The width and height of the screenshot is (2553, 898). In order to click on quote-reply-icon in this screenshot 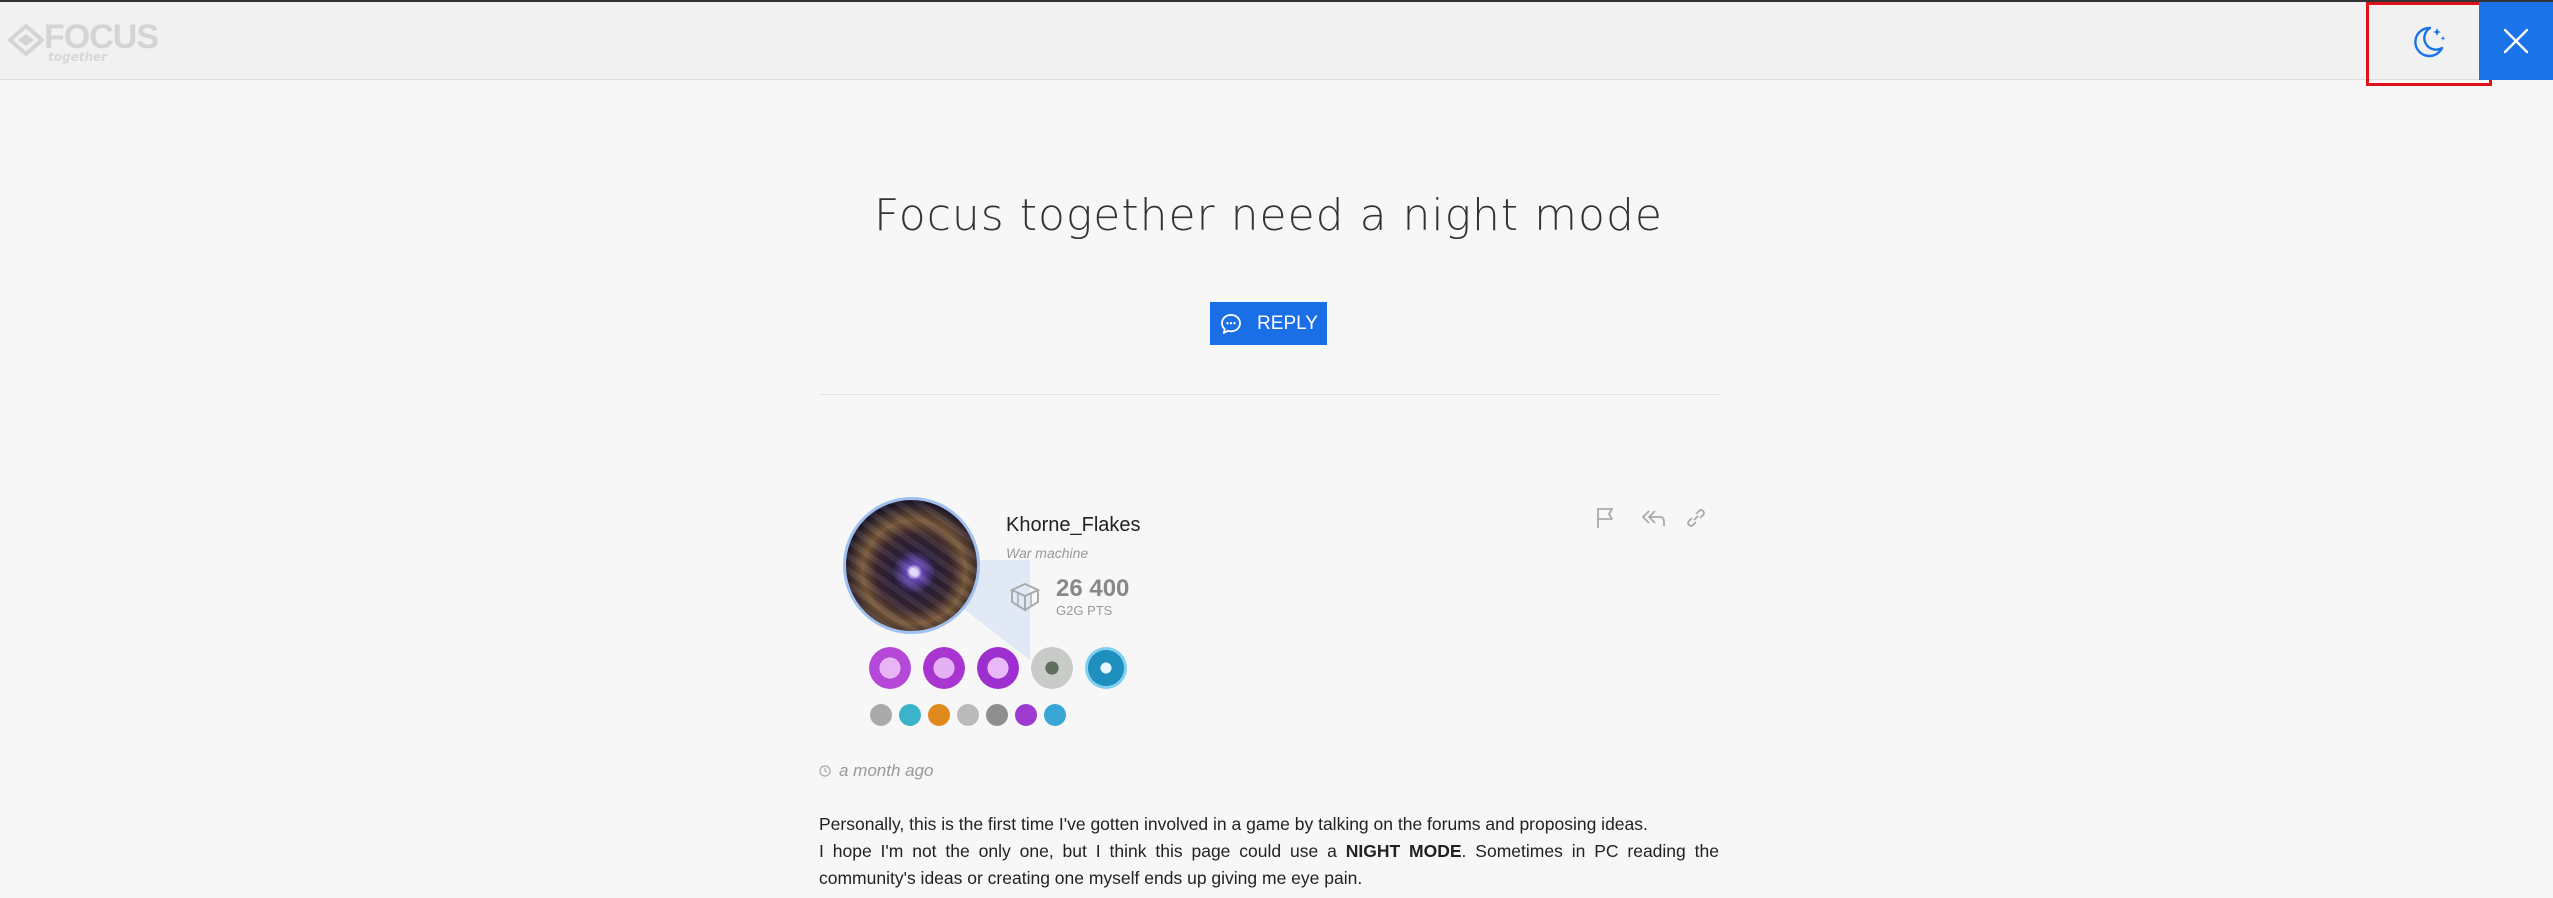, I will do `click(1653, 518)`.